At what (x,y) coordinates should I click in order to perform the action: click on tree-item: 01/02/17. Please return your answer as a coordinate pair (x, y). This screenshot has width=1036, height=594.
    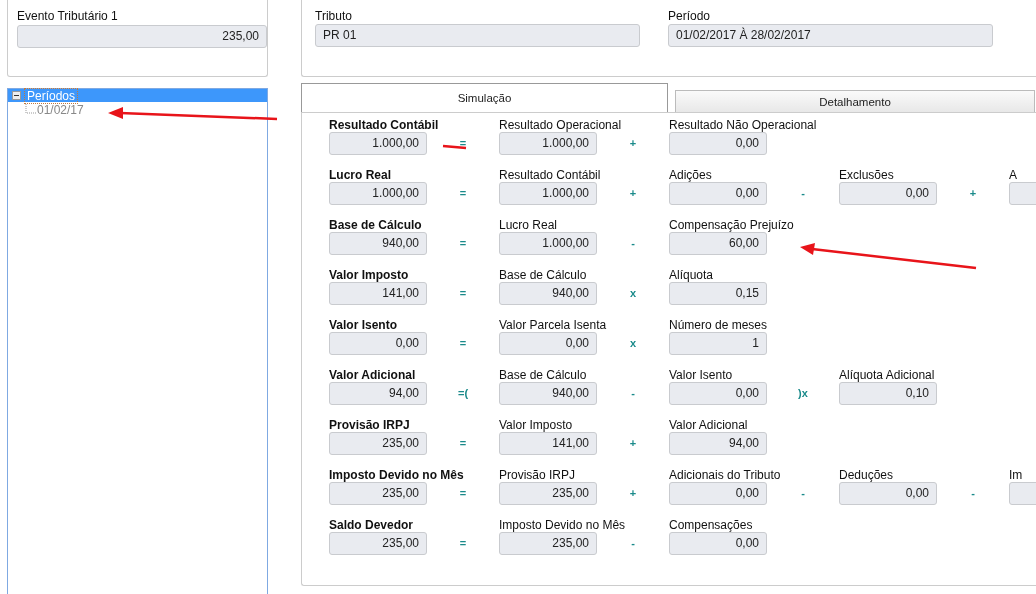
    Looking at the image, I should click on (60, 110).